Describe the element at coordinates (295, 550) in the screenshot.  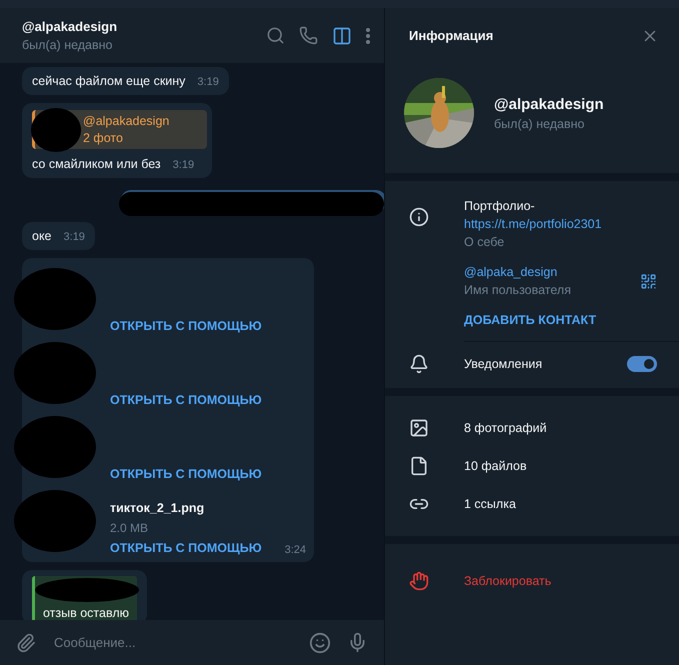
I see `message-time: 3:24` at that location.